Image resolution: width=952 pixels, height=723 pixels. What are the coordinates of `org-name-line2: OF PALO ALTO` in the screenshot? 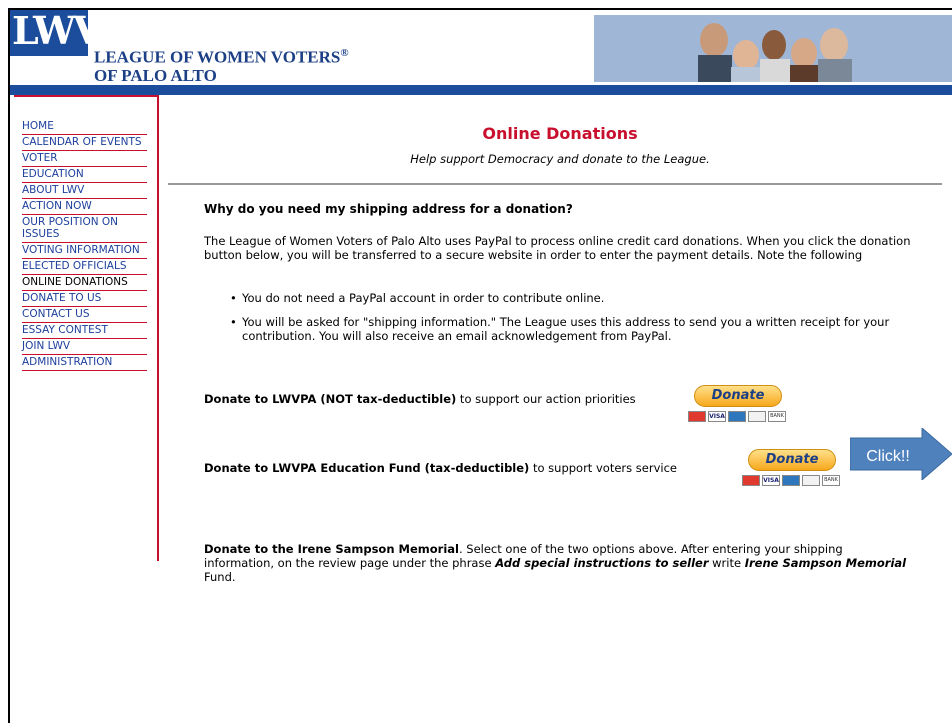 It's located at (155, 75).